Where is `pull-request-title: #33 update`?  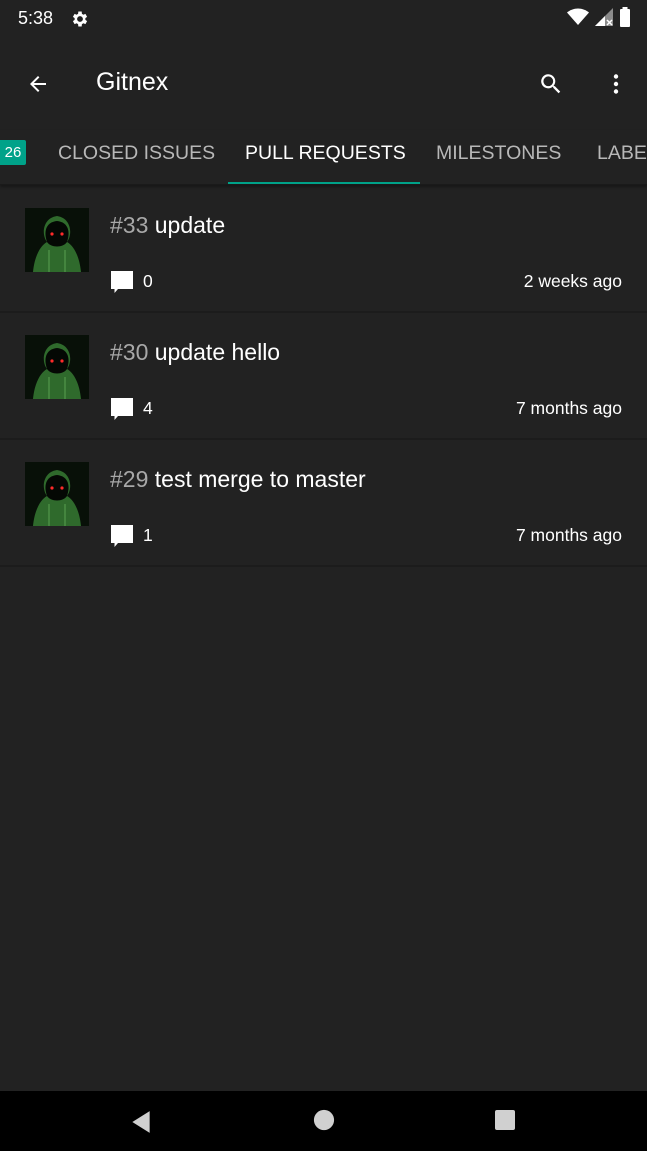 pull-request-title: #33 update is located at coordinates (167, 225).